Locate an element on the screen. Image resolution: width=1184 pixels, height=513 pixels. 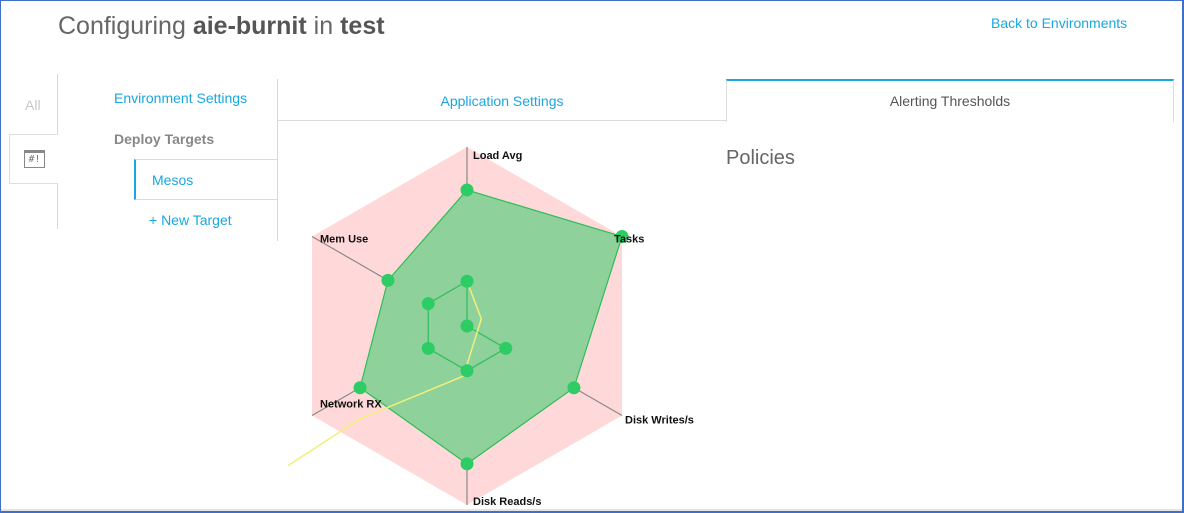
deploy-targets-heading: Deploy Targets is located at coordinates (164, 139).